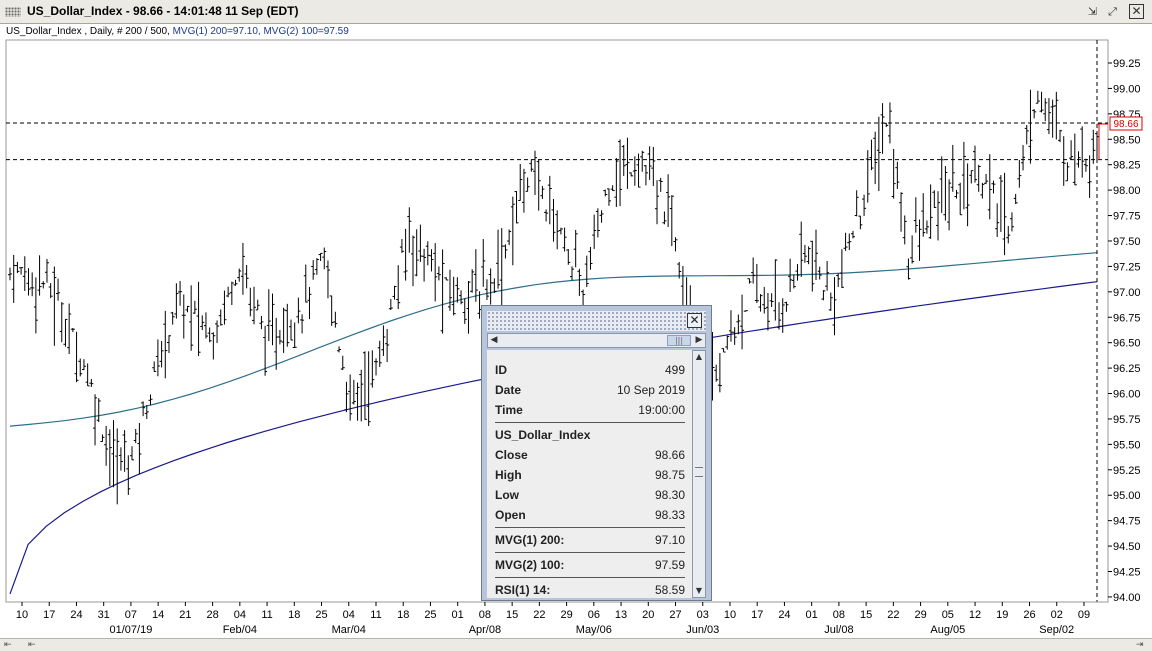  Describe the element at coordinates (1127, 445) in the screenshot. I see `y-tick-label: 95.50` at that location.